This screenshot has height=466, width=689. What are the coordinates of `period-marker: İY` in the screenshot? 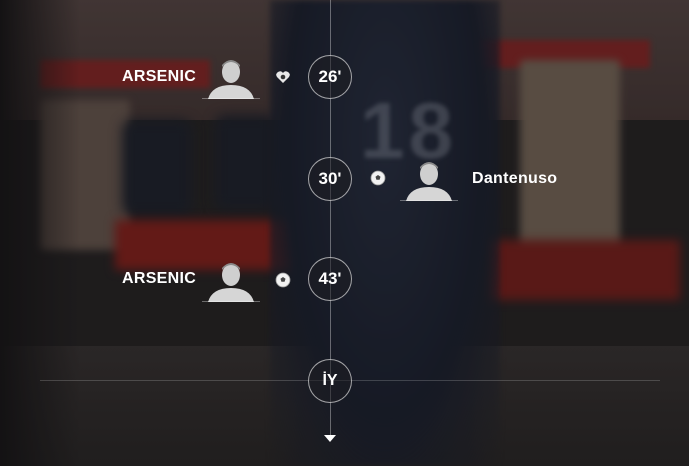 It's located at (330, 381).